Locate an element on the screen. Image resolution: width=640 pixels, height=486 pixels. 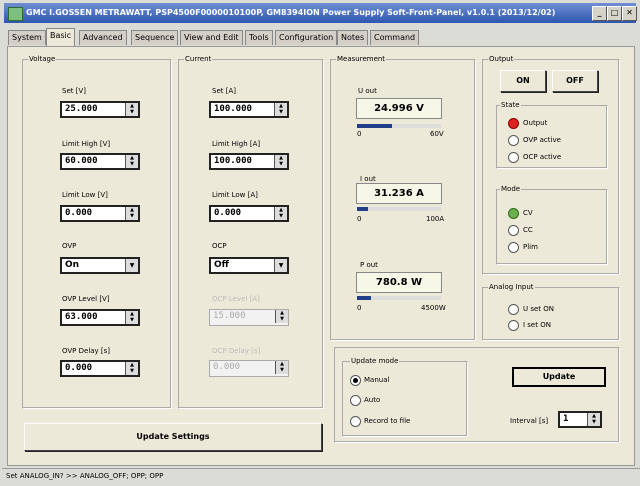
ocp-label: OCP is located at coordinates (219, 246).